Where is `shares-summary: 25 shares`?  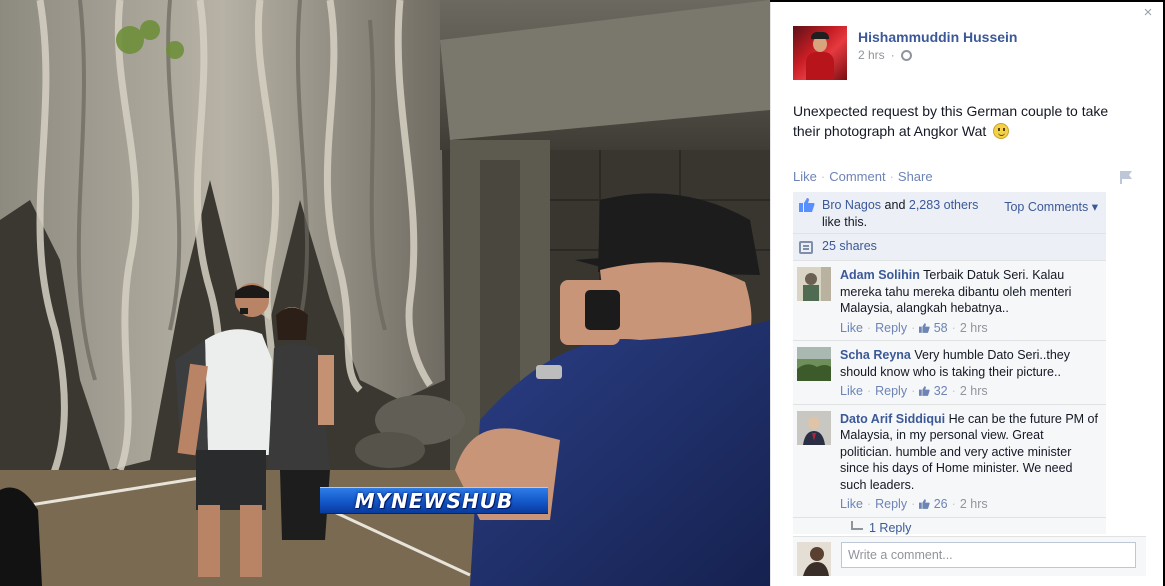
shares-summary: 25 shares is located at coordinates (949, 247).